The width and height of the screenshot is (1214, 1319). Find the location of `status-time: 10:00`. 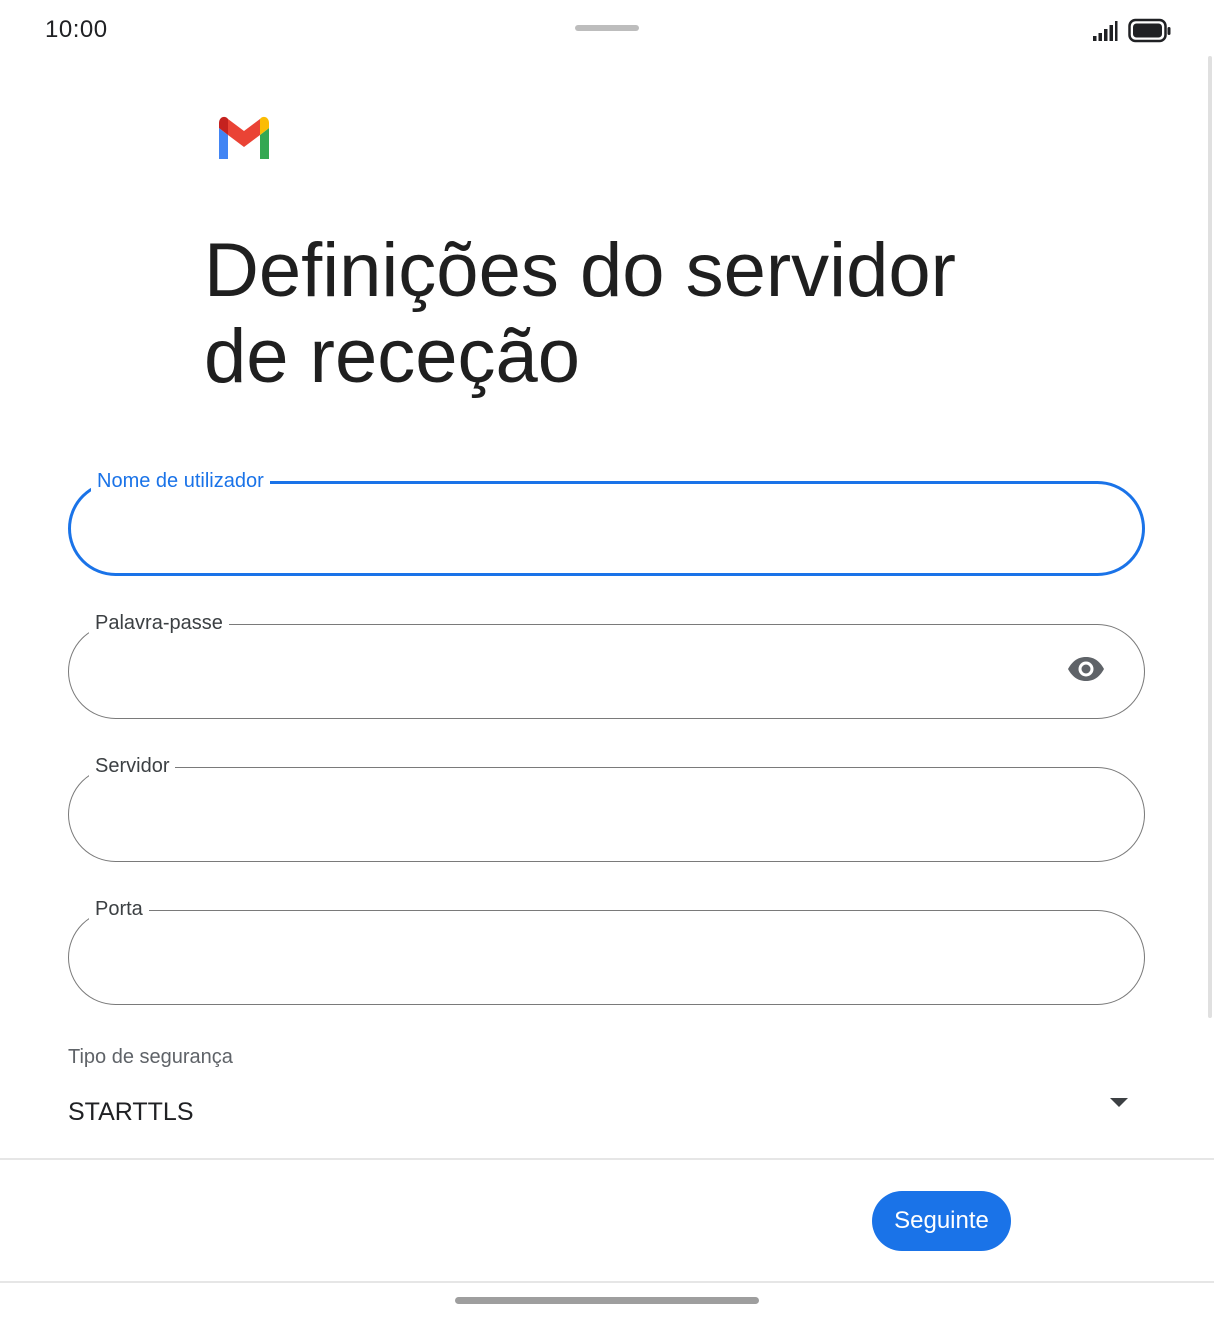

status-time: 10:00 is located at coordinates (76, 29).